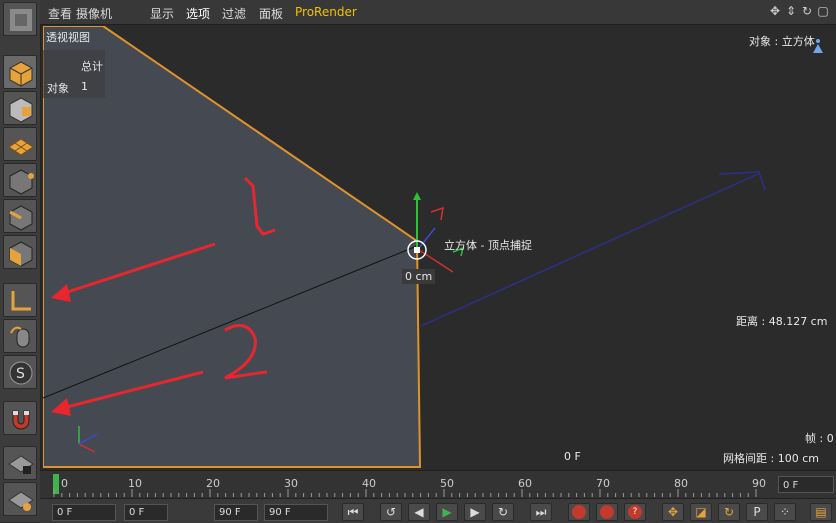 The width and height of the screenshot is (836, 523). I want to click on view-navigation: ✥ ⇕ ↻ ▢, so click(798, 11).